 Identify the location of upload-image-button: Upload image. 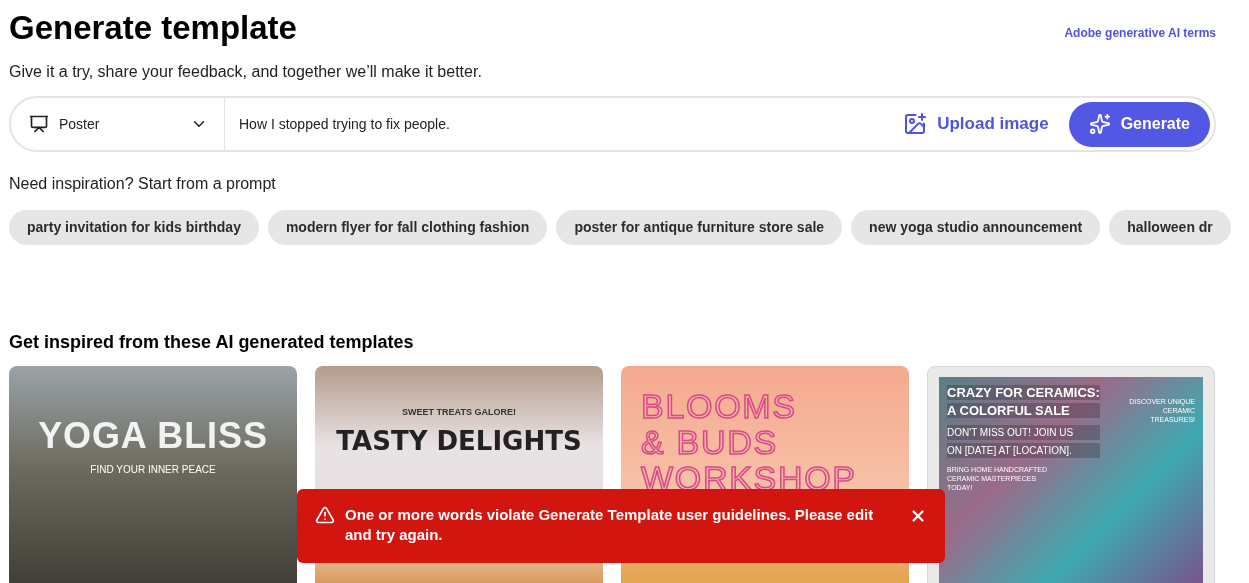
(976, 124).